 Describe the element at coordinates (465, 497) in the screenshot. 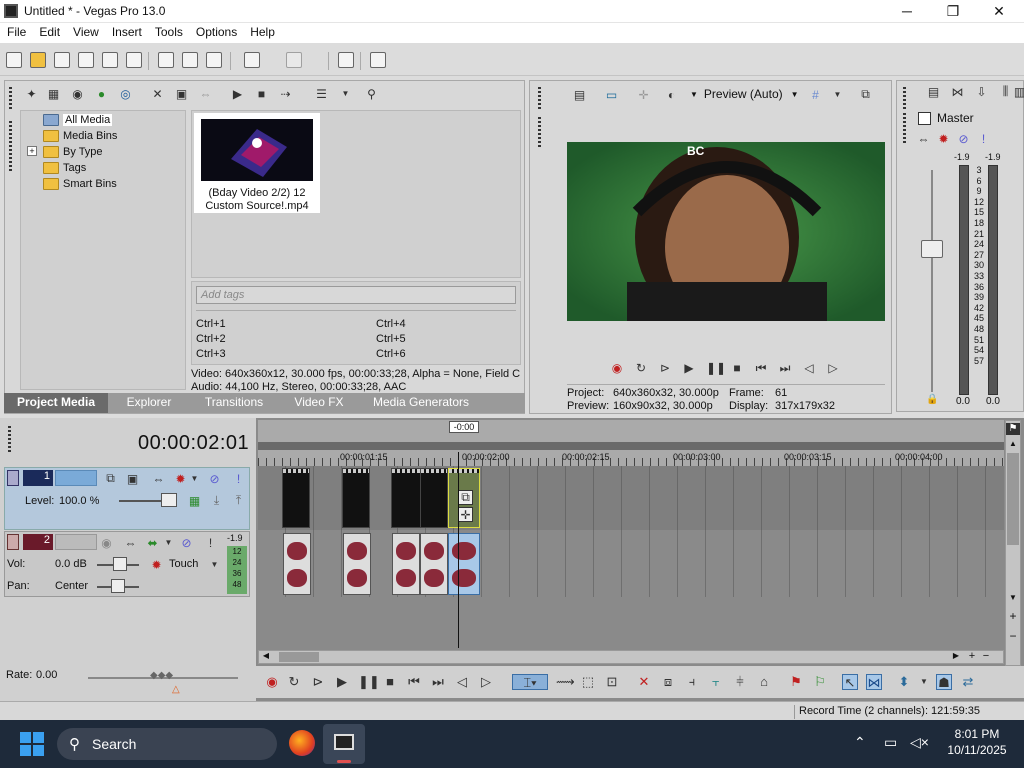

I see `event-pan-crop-icon: ⧉` at that location.